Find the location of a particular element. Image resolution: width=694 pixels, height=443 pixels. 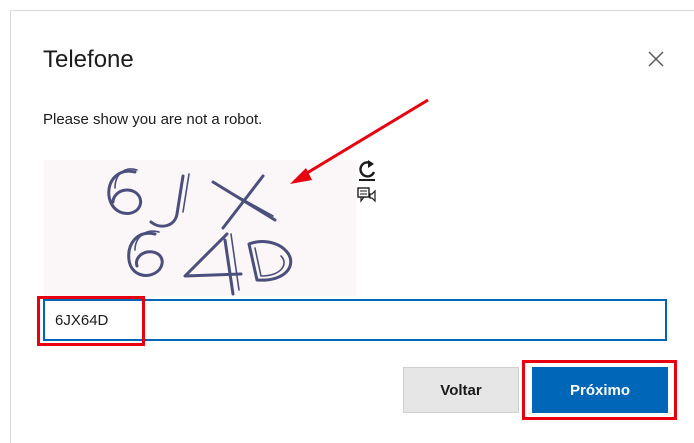

next-button: Próximo is located at coordinates (600, 390).